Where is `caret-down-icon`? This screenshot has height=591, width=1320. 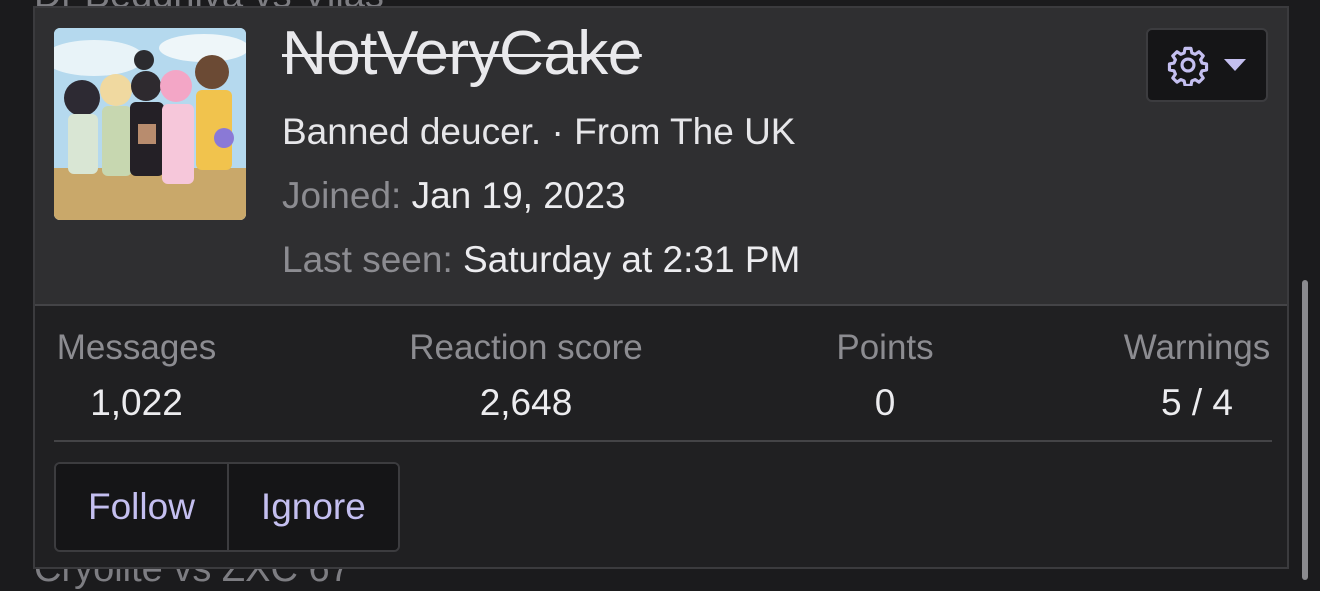 caret-down-icon is located at coordinates (1235, 65).